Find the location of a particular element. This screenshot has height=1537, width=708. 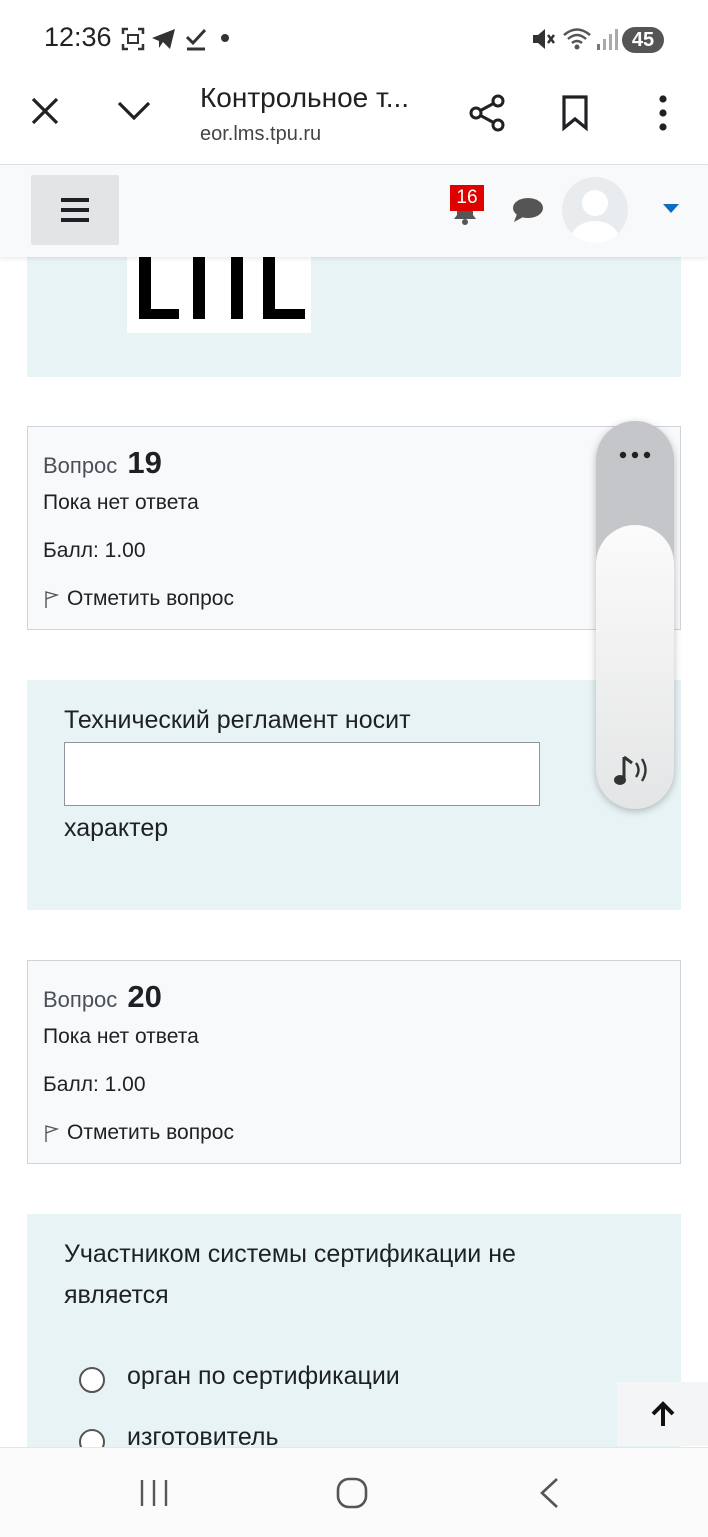

question-text-after: характер is located at coordinates (116, 828).